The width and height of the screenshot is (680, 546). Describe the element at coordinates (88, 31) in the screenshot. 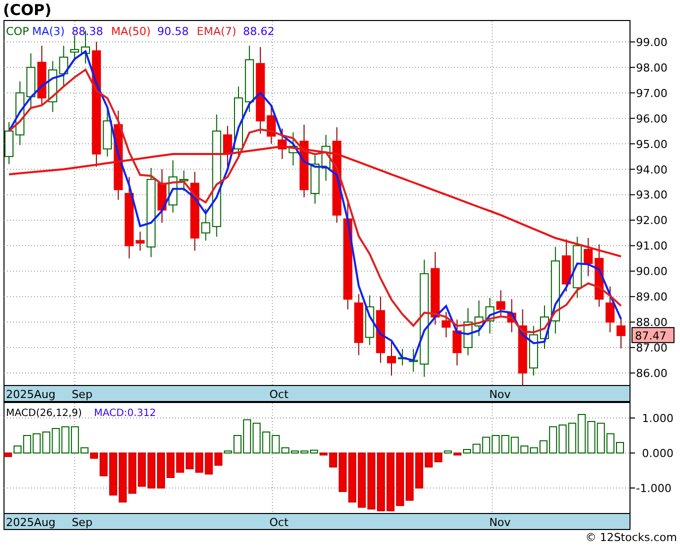

I see `legend-label: 88.38` at that location.